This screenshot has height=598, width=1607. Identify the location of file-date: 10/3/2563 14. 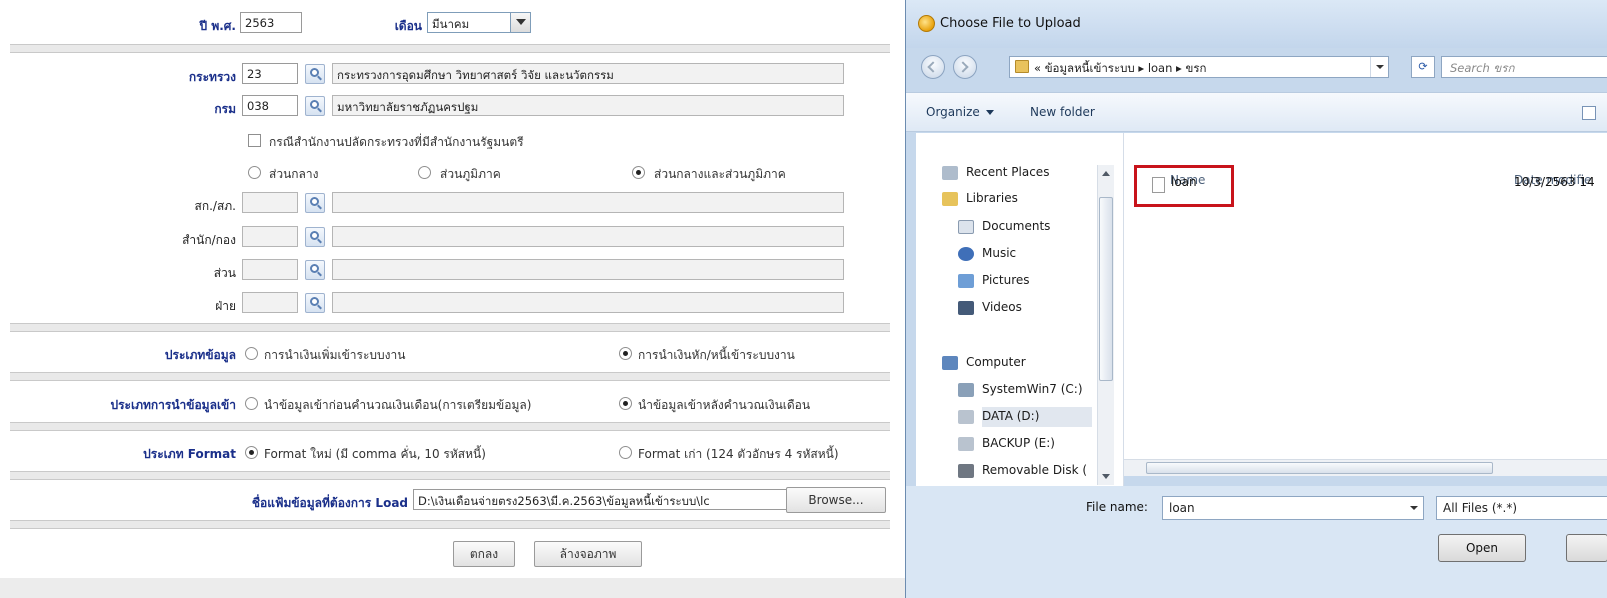
(1554, 182).